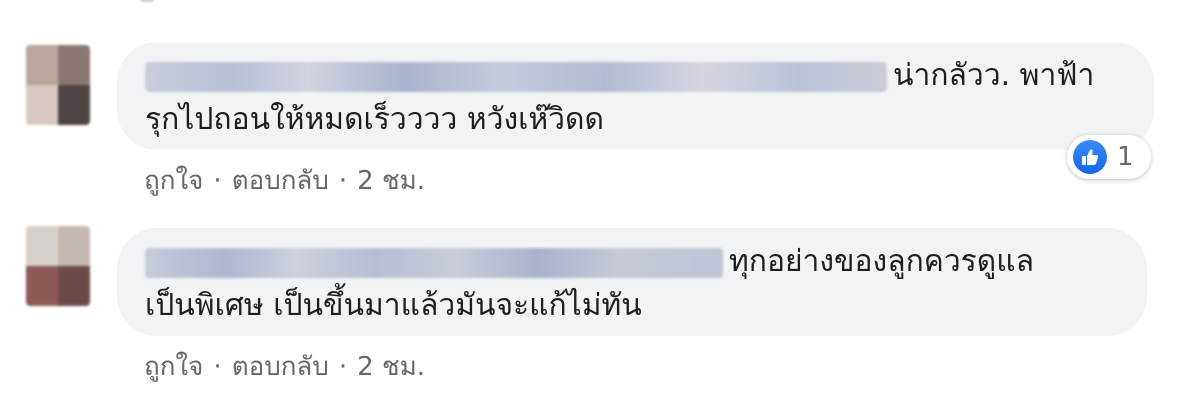 This screenshot has height=403, width=1200. Describe the element at coordinates (374, 119) in the screenshot. I see `comment-line-2: รุกไปถอนให้หมดเร็วววว หวังเห๊วิดด` at that location.